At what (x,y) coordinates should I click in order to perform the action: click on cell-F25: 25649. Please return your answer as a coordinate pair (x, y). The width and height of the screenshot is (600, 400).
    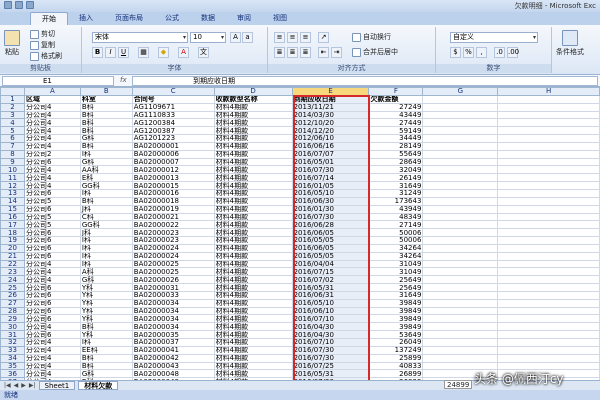
    Looking at the image, I should click on (396, 287).